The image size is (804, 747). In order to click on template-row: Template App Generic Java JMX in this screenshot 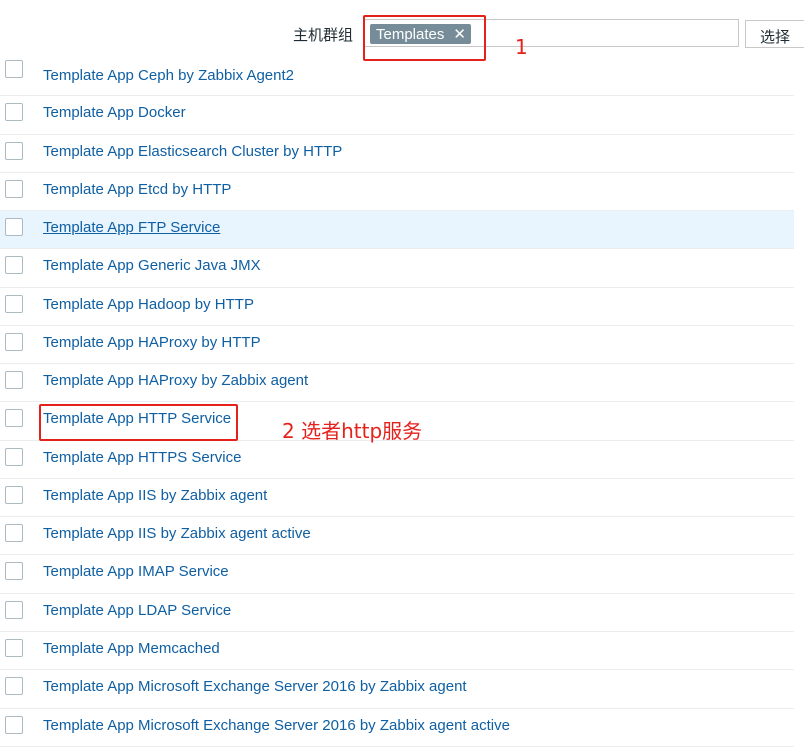, I will do `click(397, 268)`.